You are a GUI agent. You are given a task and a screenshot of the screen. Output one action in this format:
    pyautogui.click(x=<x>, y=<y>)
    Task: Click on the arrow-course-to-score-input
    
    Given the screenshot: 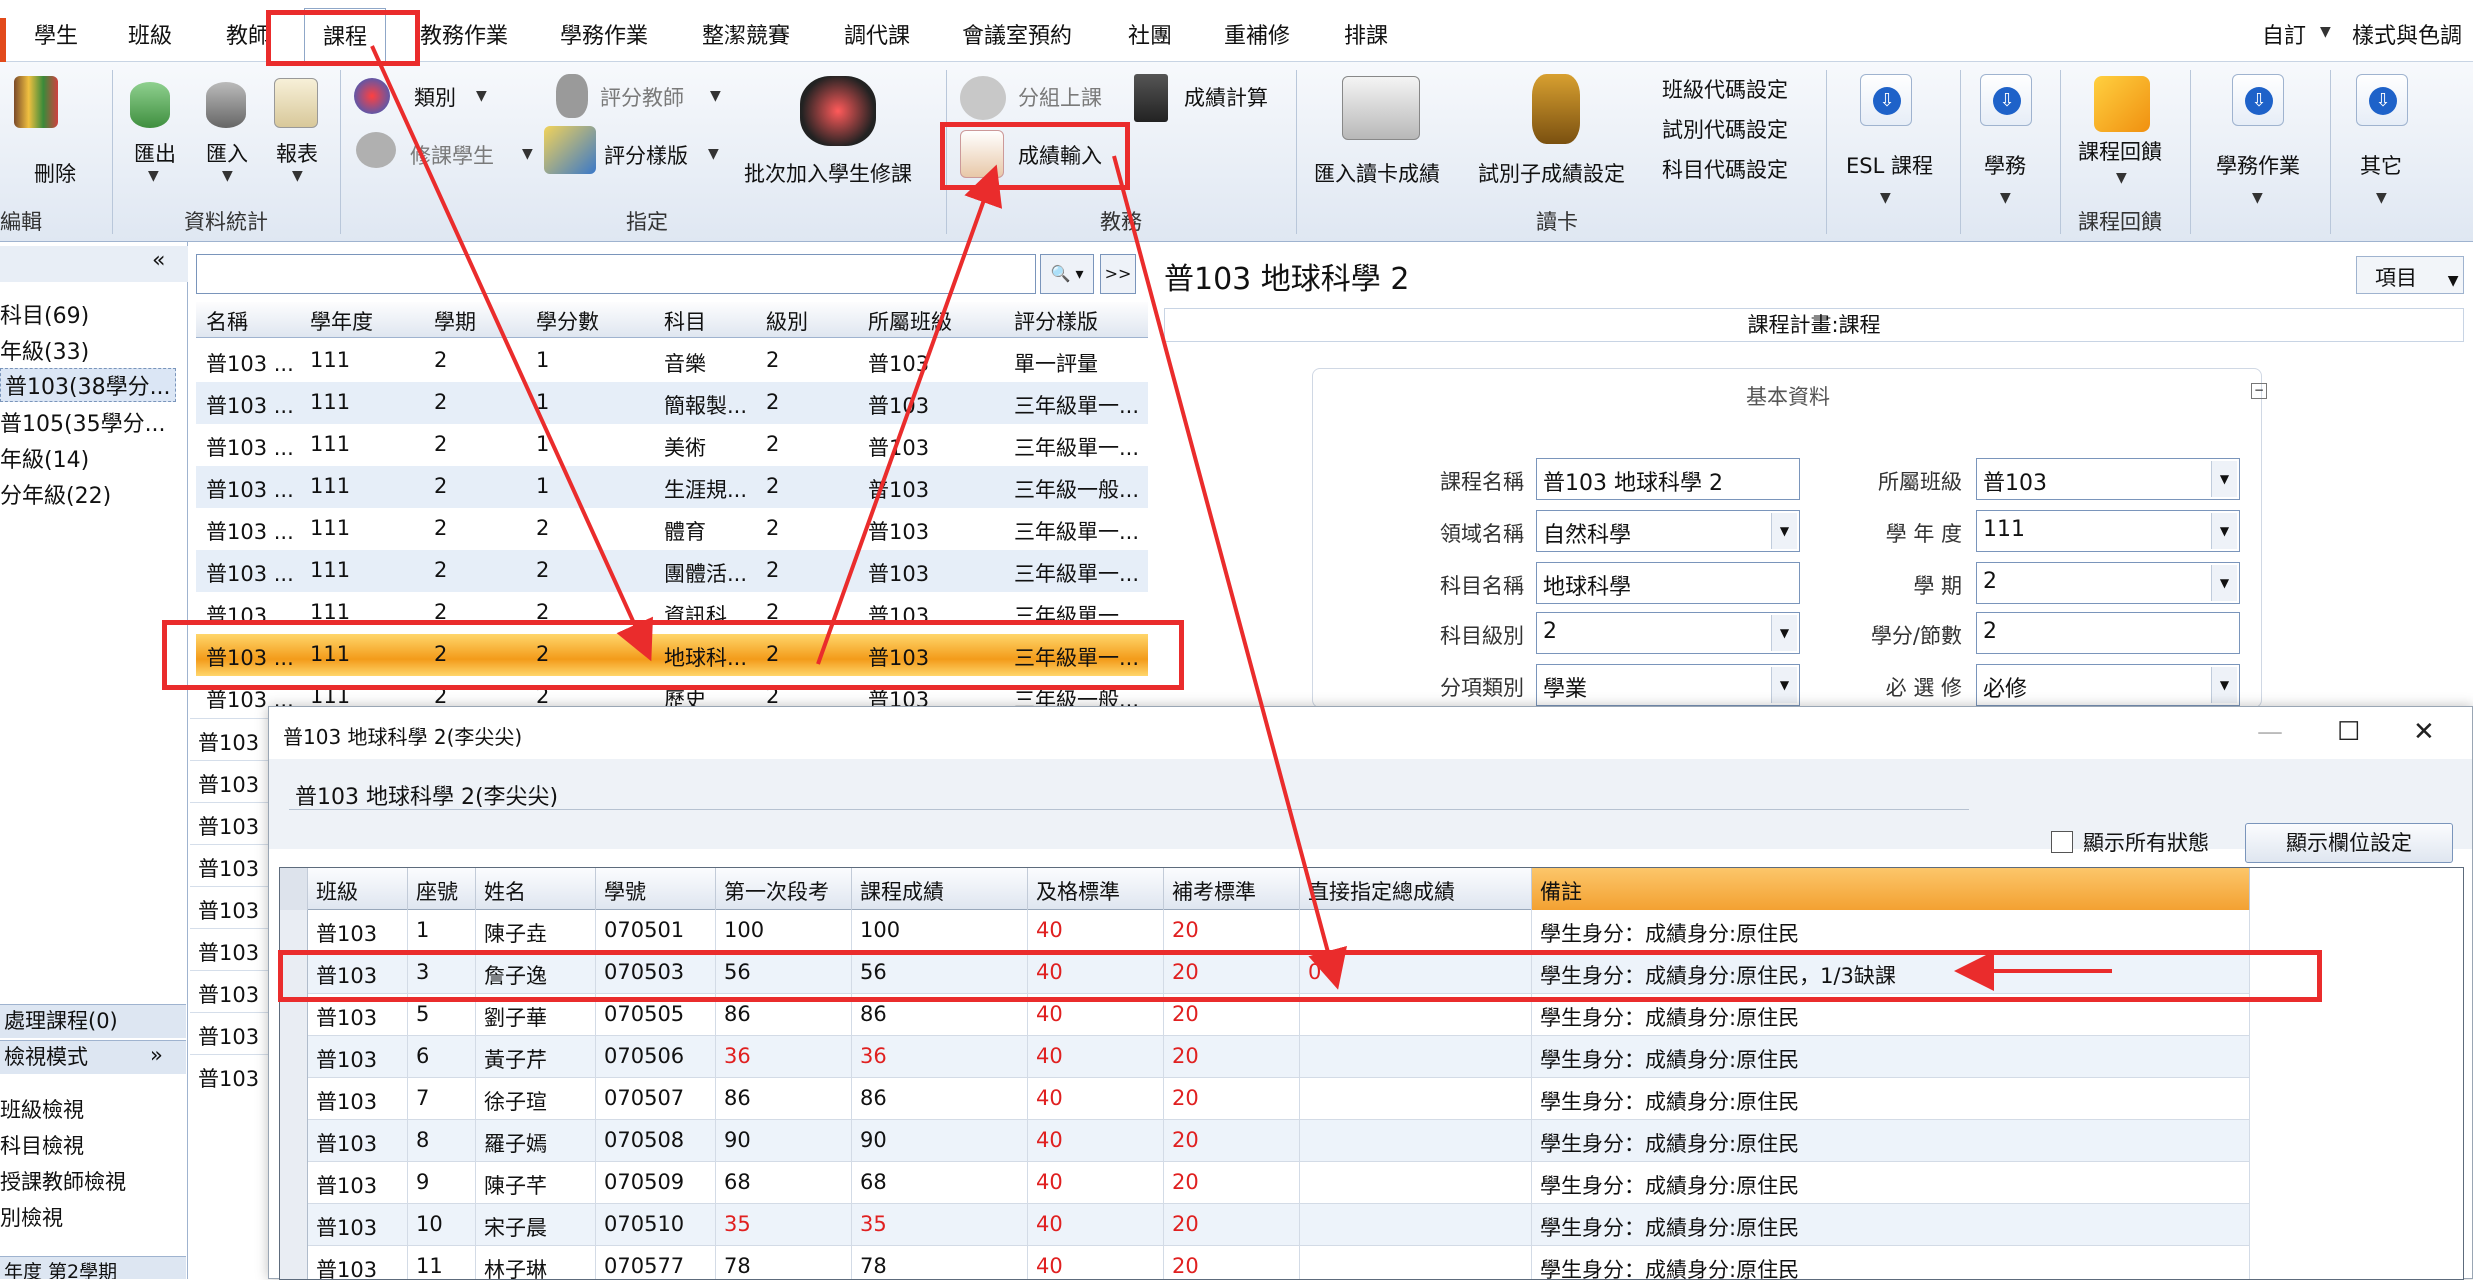 What is the action you would take?
    pyautogui.click(x=909, y=414)
    